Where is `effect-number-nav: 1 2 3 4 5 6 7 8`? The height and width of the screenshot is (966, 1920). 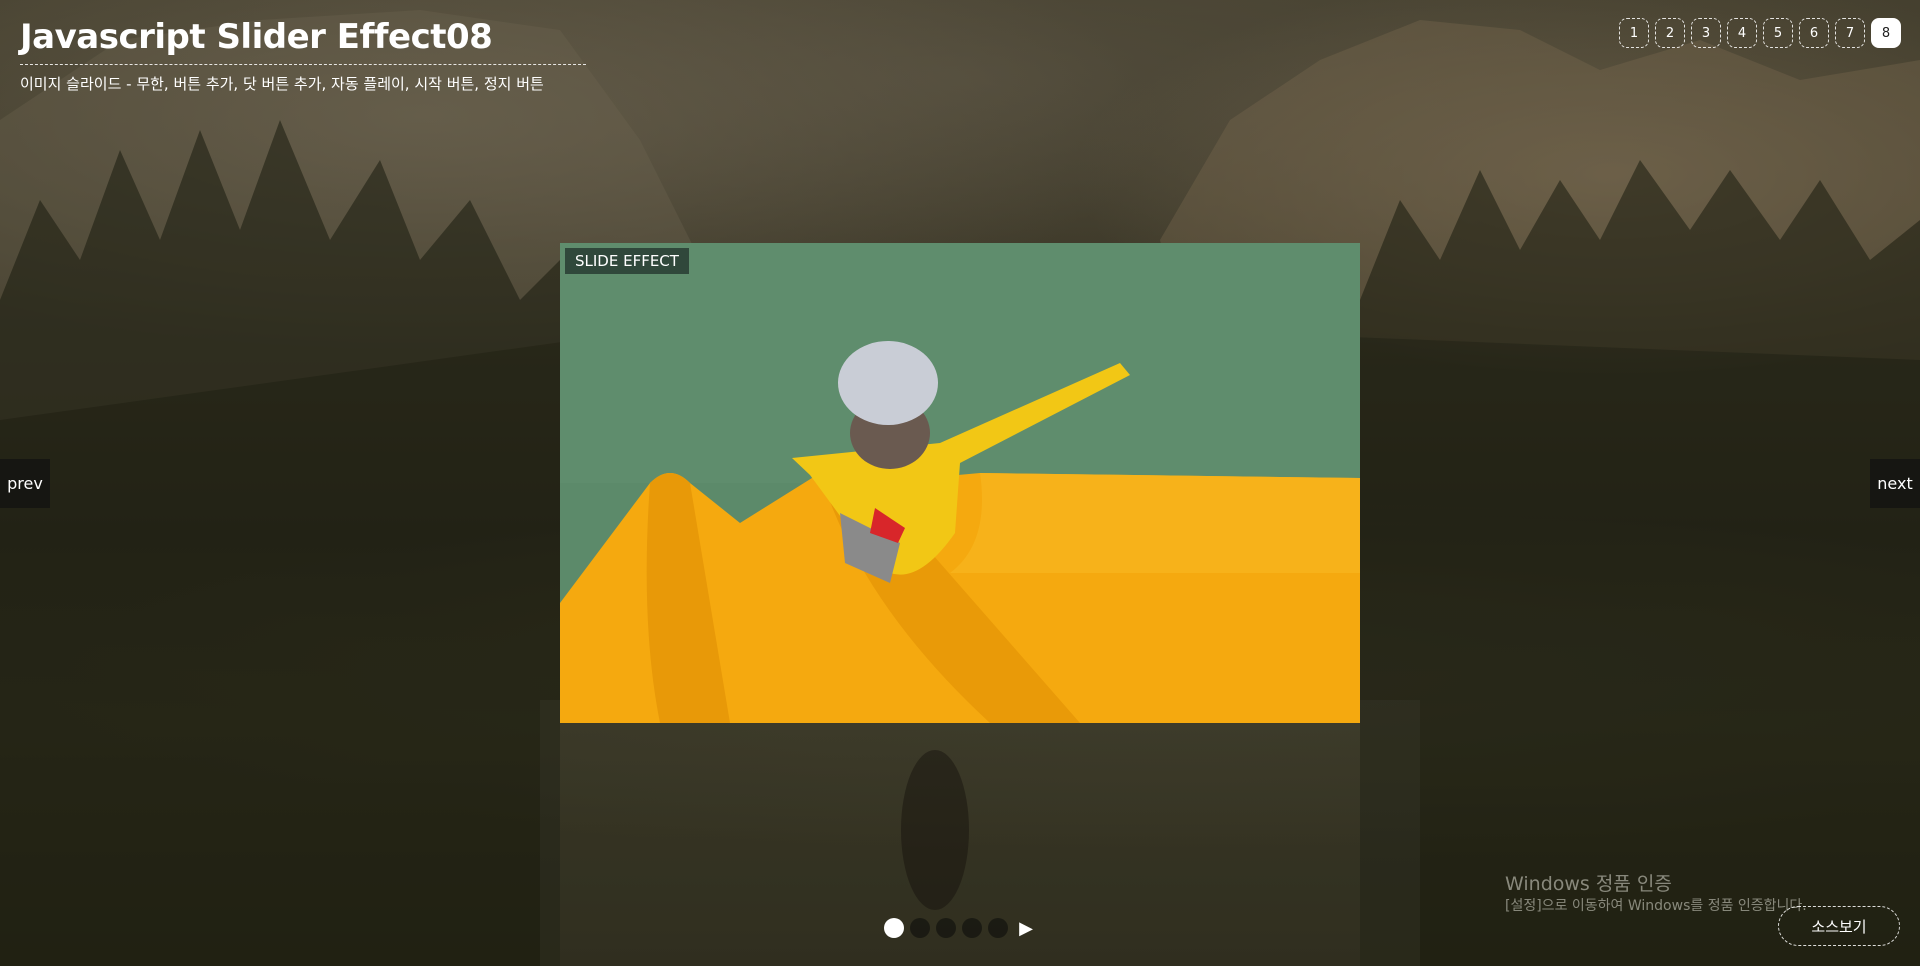
effect-number-nav: 1 2 3 4 5 6 7 8 is located at coordinates (1760, 33).